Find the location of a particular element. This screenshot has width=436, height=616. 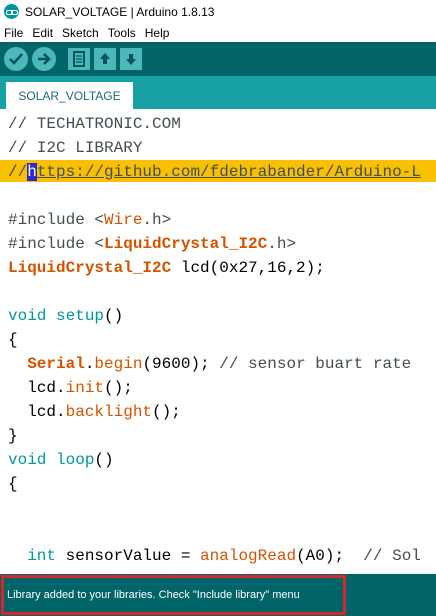

open-icon is located at coordinates (105, 58).